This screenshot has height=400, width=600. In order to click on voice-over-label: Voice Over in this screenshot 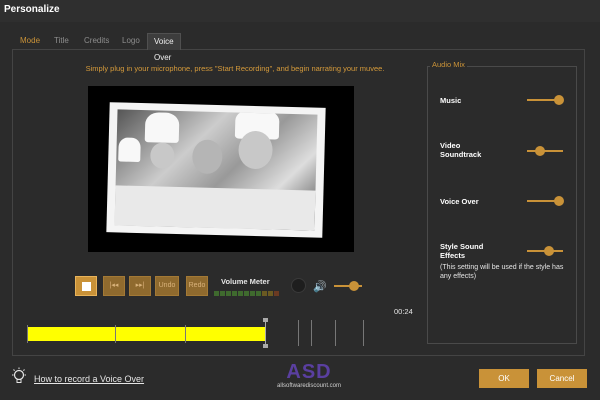, I will do `click(459, 201)`.